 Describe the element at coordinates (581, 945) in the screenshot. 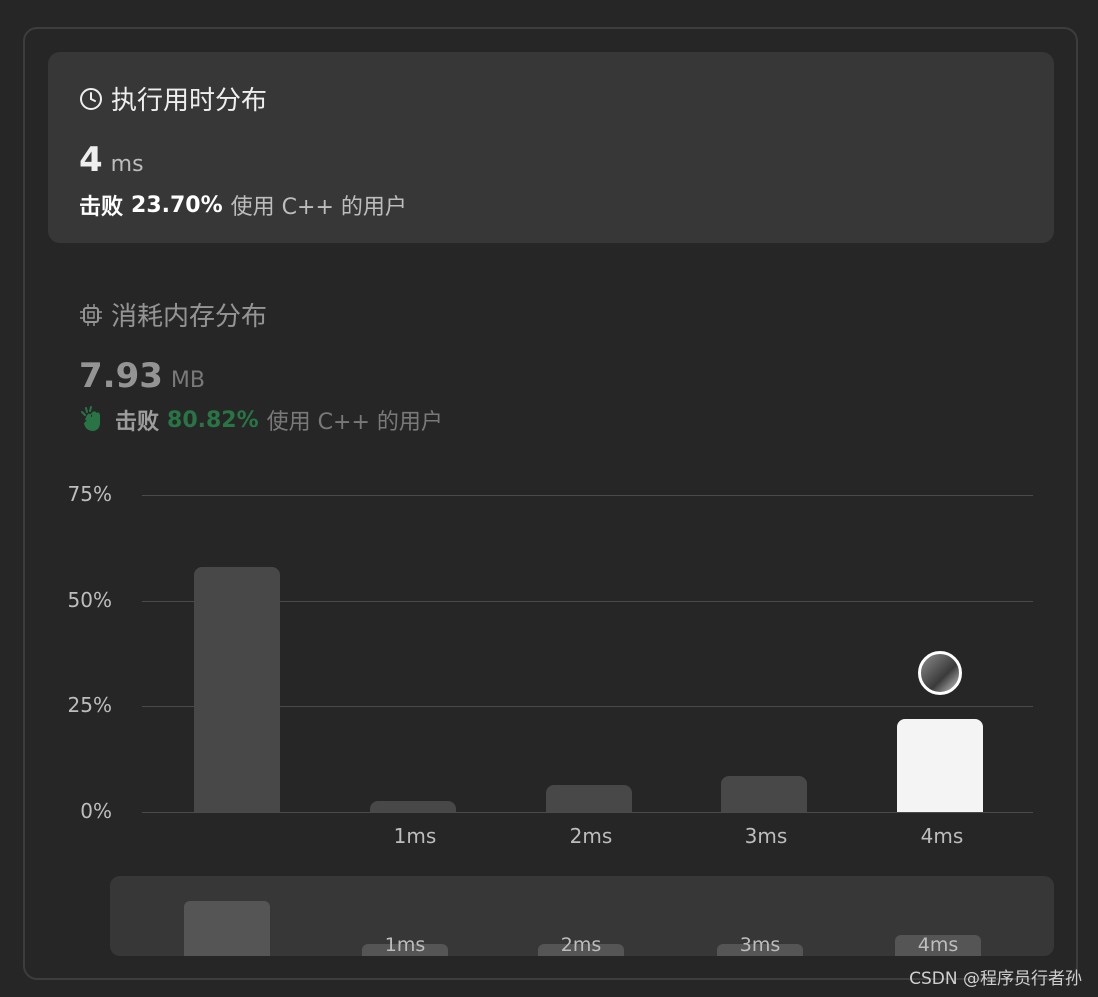

I see `minimap-label: 2ms` at that location.